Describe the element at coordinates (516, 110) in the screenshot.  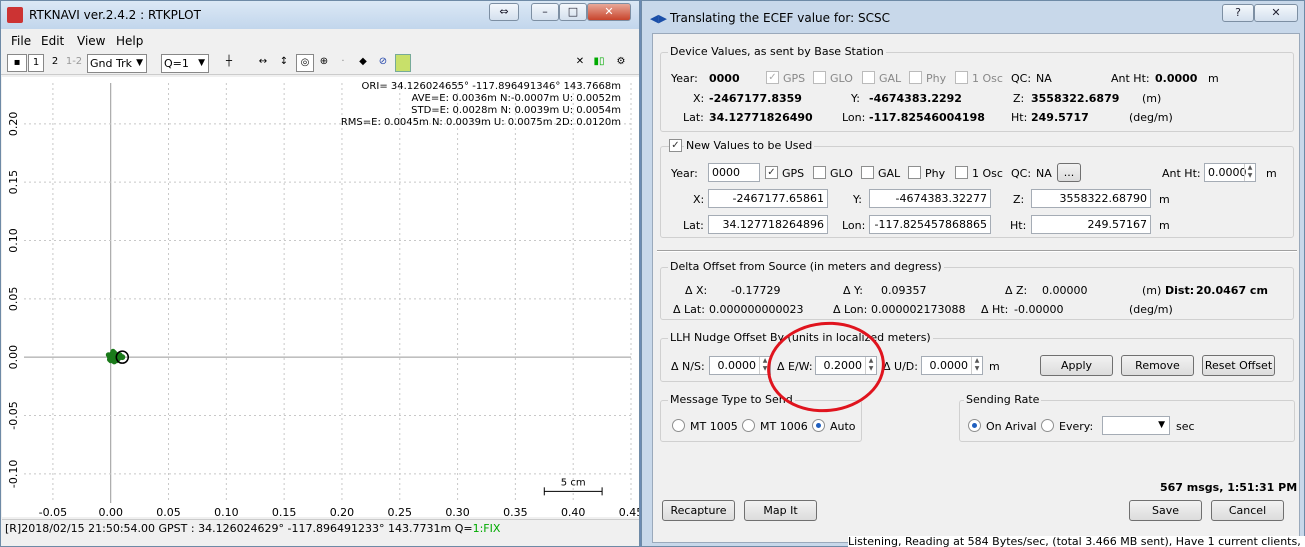
I see `stat-stddev: STD=E: 0.0028m N: 0.0039m U: 0.0054m` at that location.